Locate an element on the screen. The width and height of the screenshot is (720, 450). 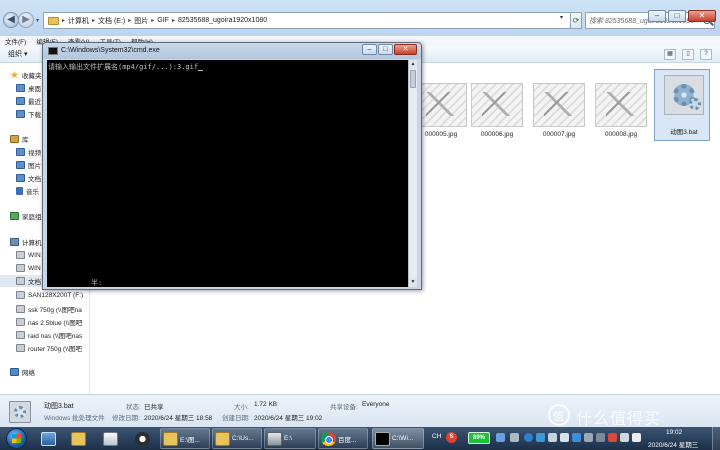
file-name: 000008.jpg is located at coordinates (621, 134).